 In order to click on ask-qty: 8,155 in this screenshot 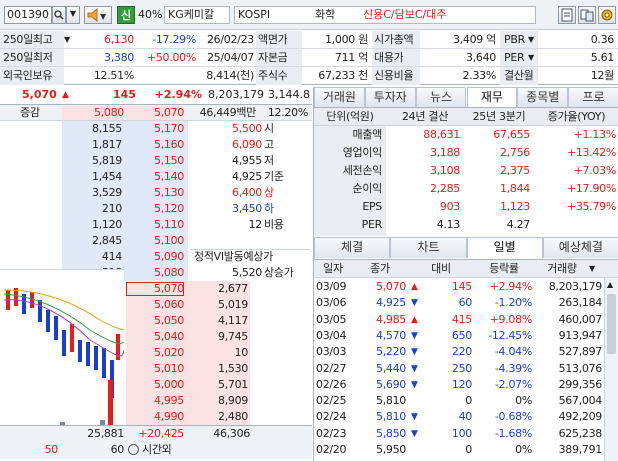, I will do `click(107, 128)`.